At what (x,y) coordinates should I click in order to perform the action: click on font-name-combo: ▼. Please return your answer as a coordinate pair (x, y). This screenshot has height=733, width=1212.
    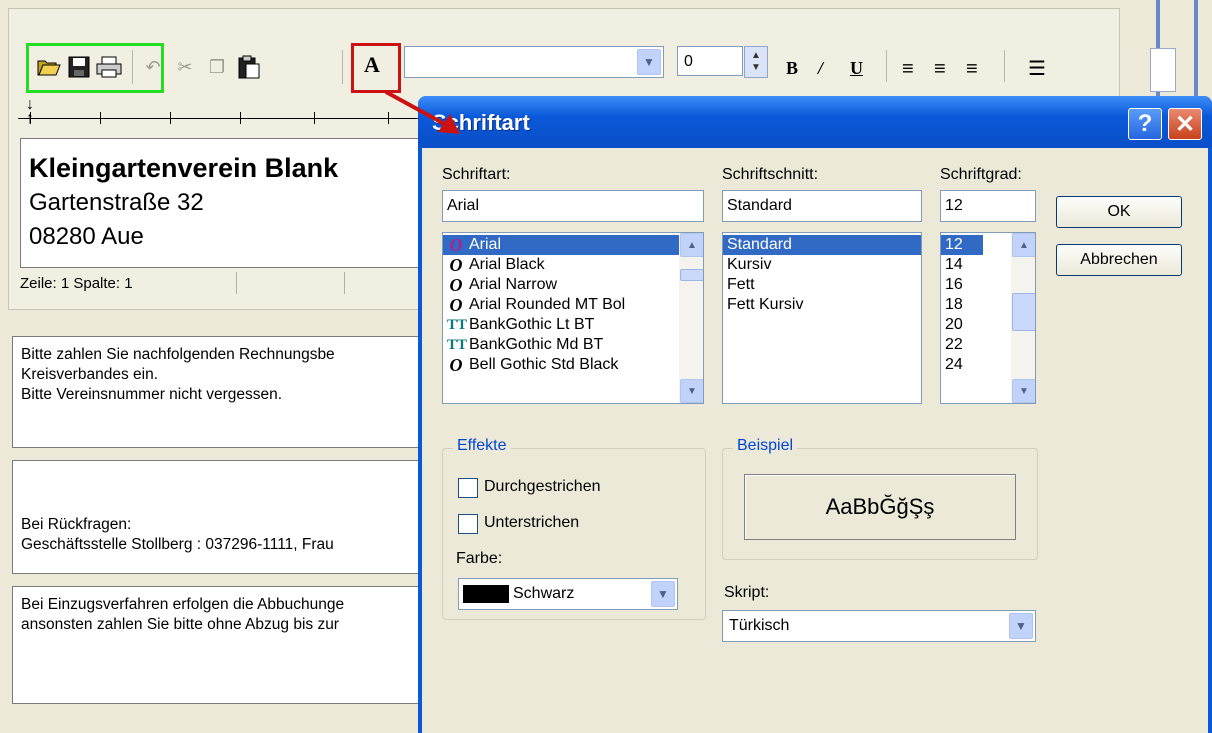
    Looking at the image, I should click on (534, 62).